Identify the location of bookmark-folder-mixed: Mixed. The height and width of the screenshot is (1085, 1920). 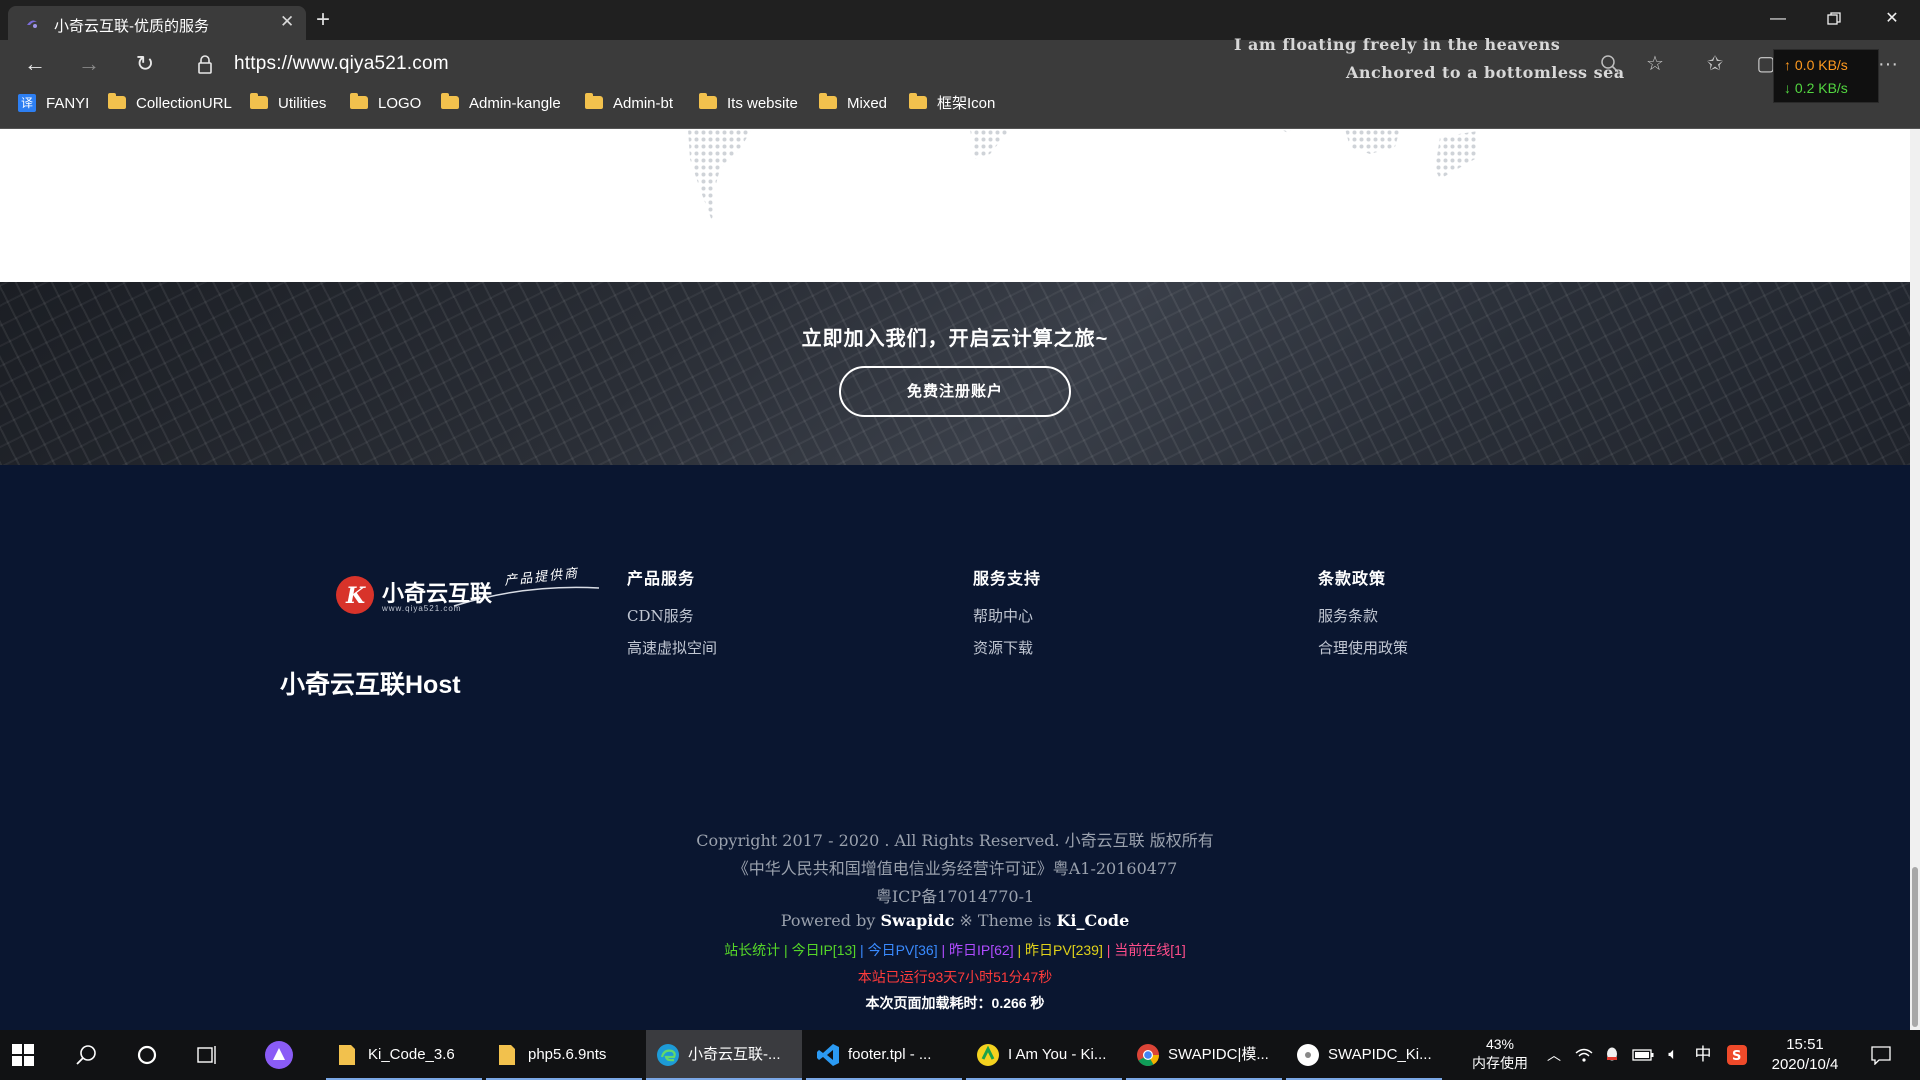
(853, 104).